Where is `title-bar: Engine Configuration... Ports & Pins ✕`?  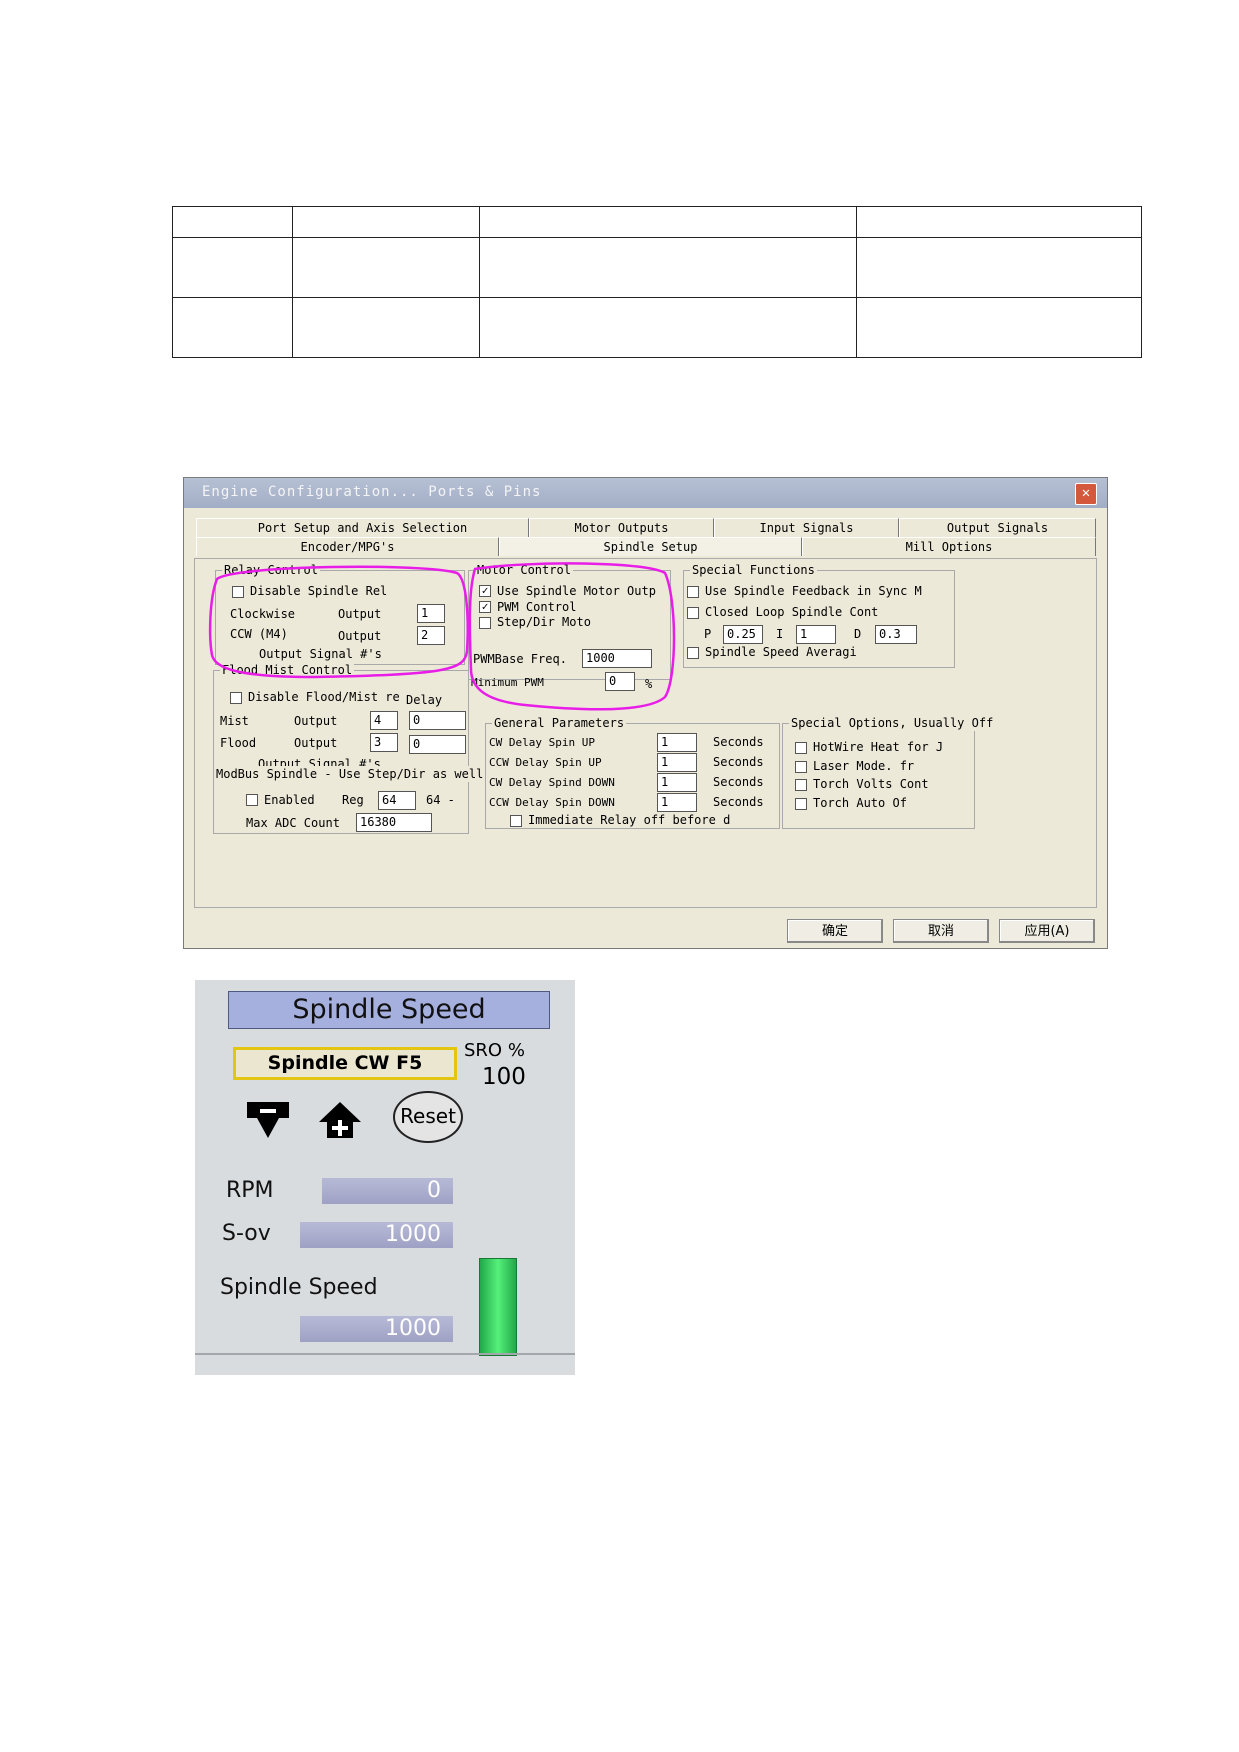 title-bar: Engine Configuration... Ports & Pins ✕ is located at coordinates (645, 493).